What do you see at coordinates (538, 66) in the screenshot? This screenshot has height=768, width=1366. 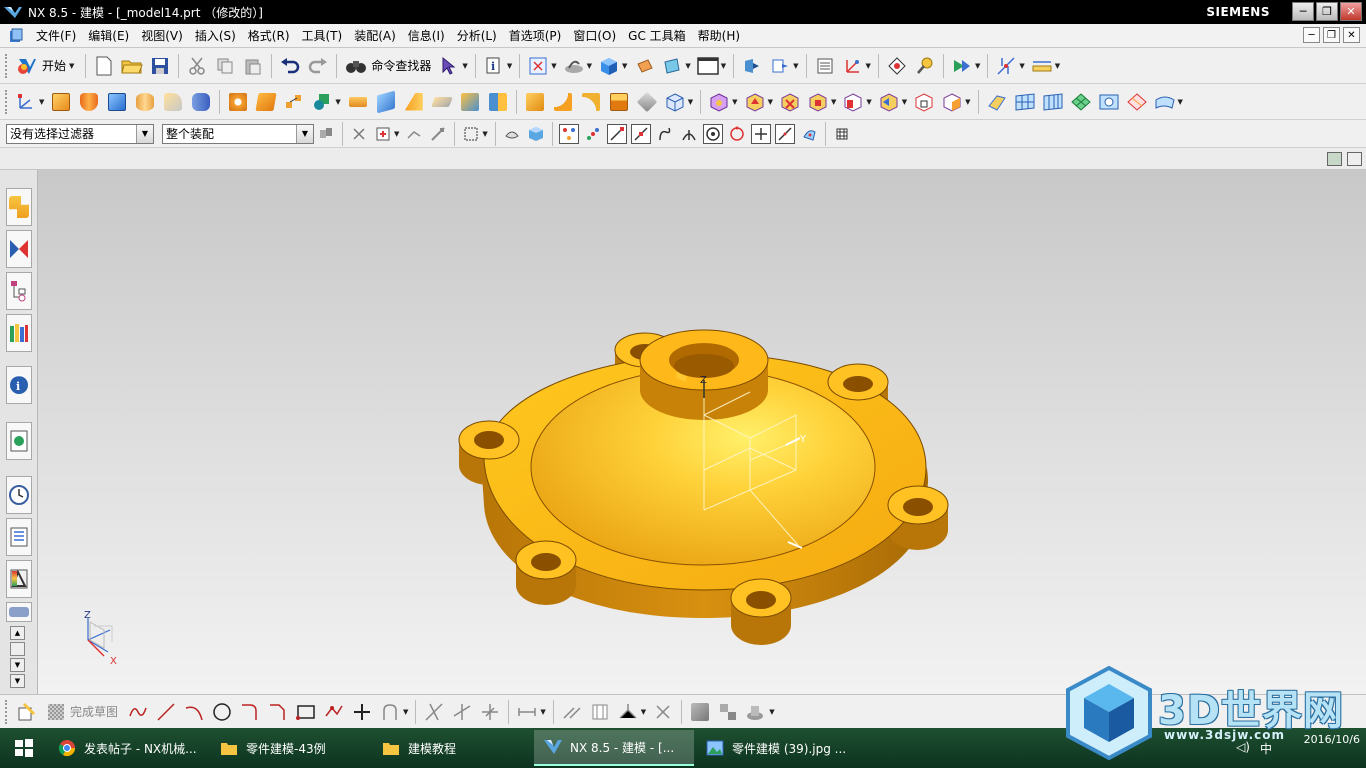 I see `fit-view-button` at bounding box center [538, 66].